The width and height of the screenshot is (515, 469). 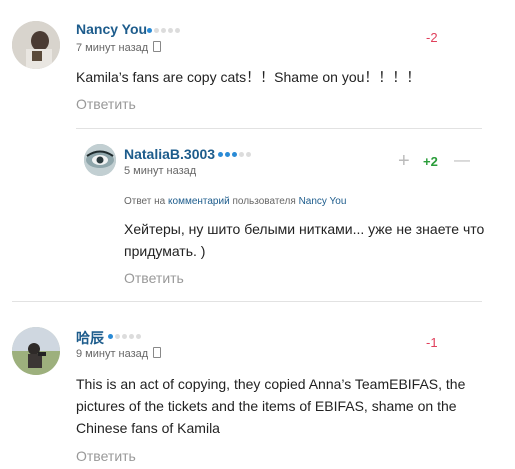 What do you see at coordinates (432, 37) in the screenshot?
I see `comment-score: -2` at bounding box center [432, 37].